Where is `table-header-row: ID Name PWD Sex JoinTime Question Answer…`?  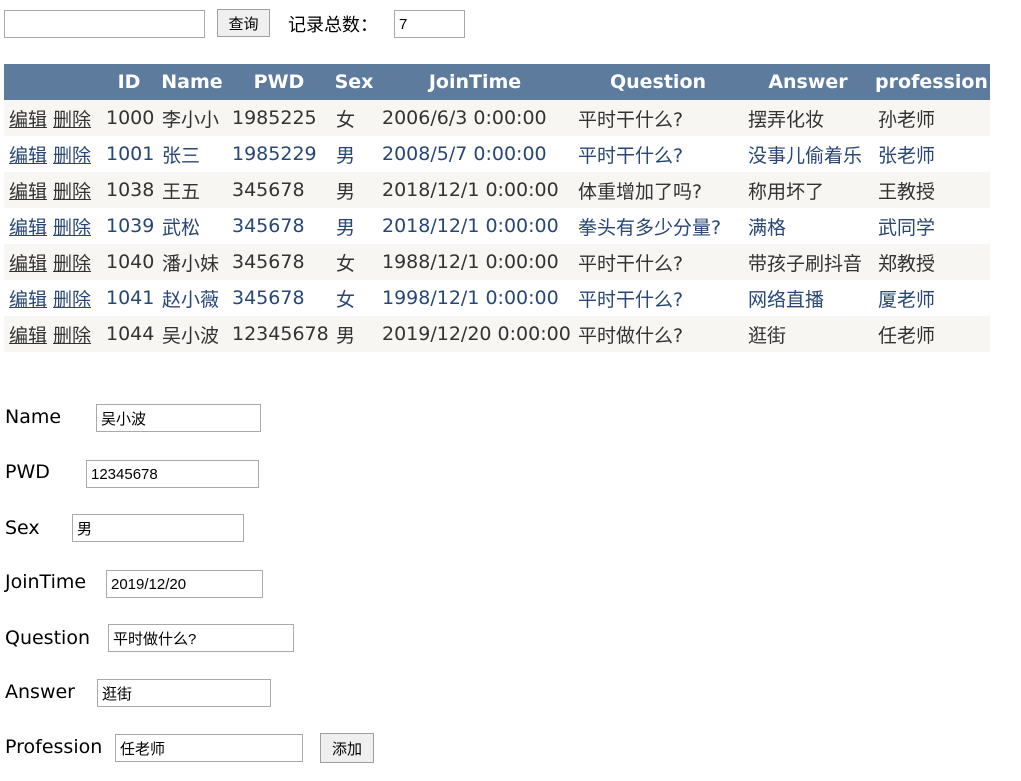 table-header-row: ID Name PWD Sex JoinTime Question Answer… is located at coordinates (497, 82).